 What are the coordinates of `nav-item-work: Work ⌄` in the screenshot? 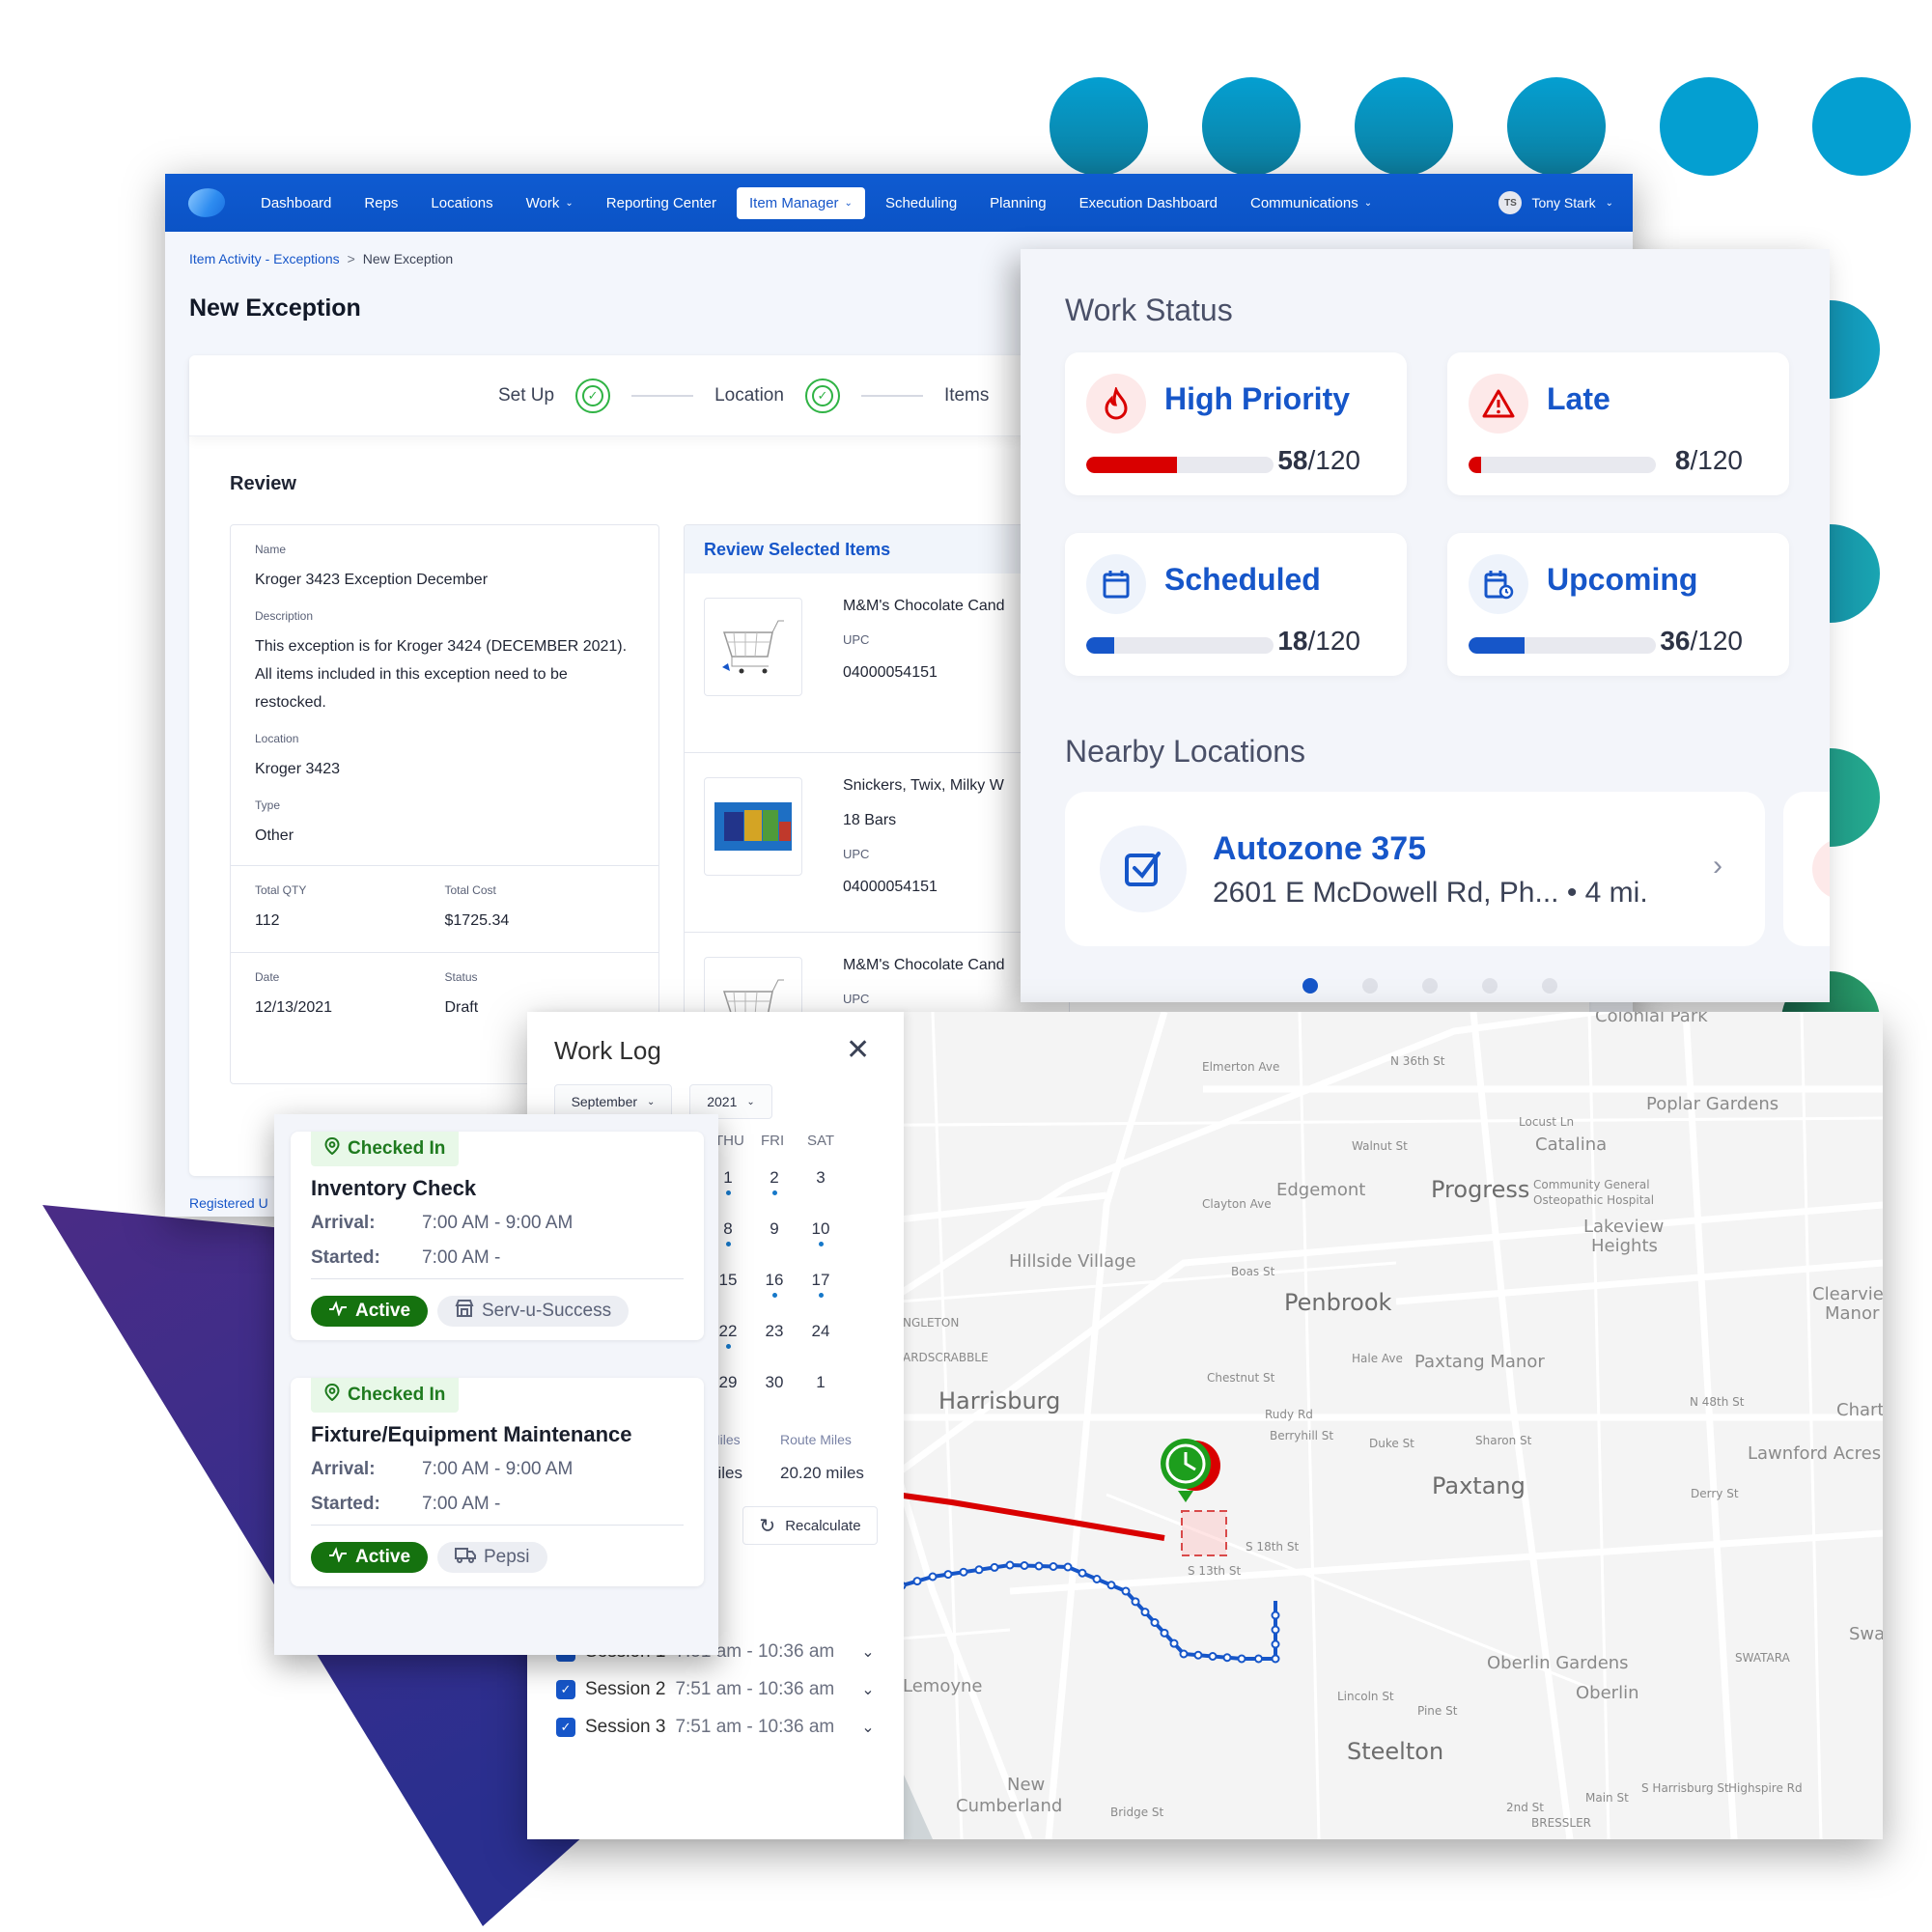 It's located at (550, 203).